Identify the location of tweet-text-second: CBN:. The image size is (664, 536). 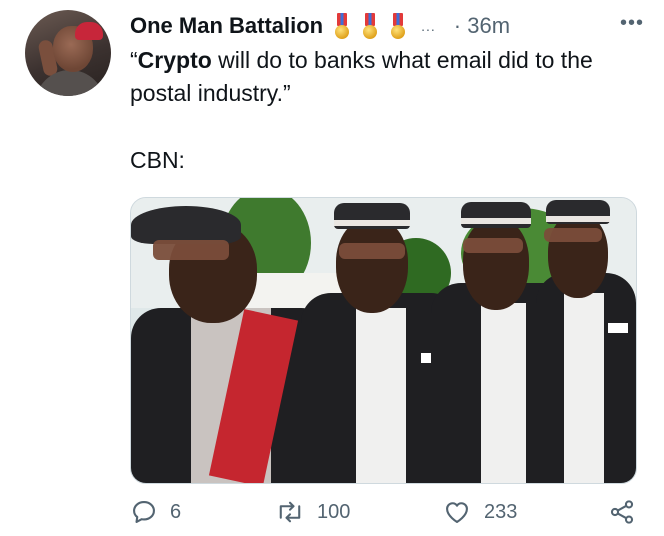
(157, 160).